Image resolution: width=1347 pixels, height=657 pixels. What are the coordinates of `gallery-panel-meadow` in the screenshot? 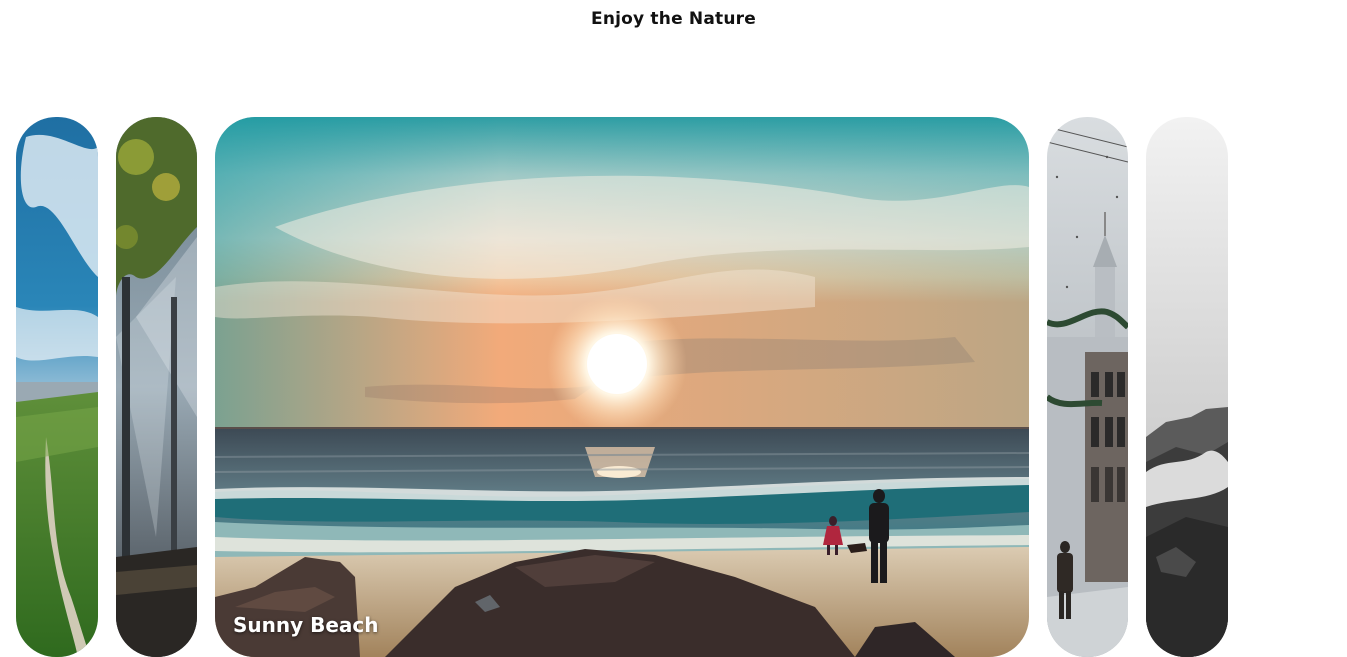 It's located at (57, 387).